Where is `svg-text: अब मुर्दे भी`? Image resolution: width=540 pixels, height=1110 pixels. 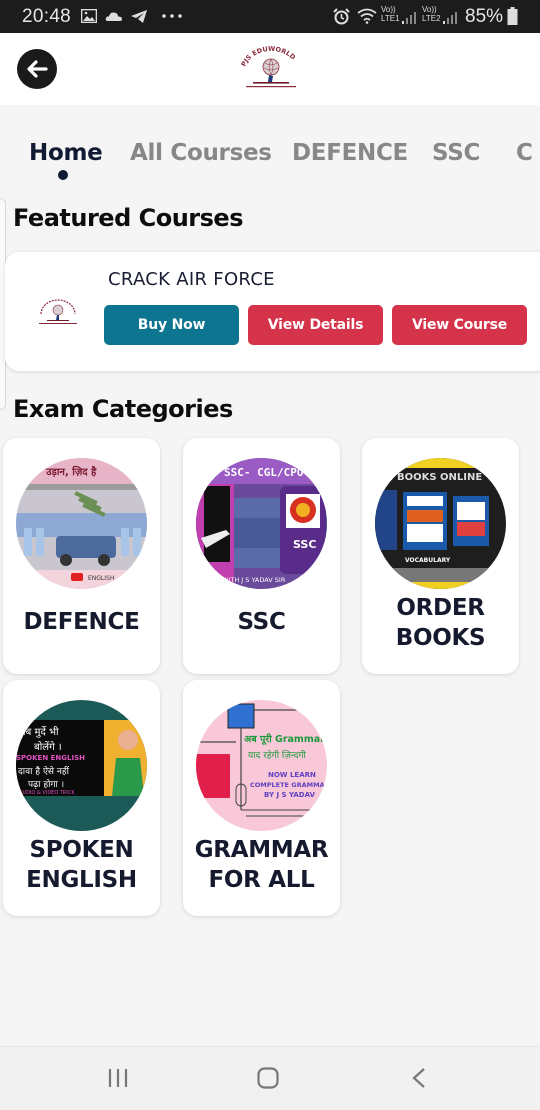 svg-text: अब मुर्दे भी is located at coordinates (38, 732).